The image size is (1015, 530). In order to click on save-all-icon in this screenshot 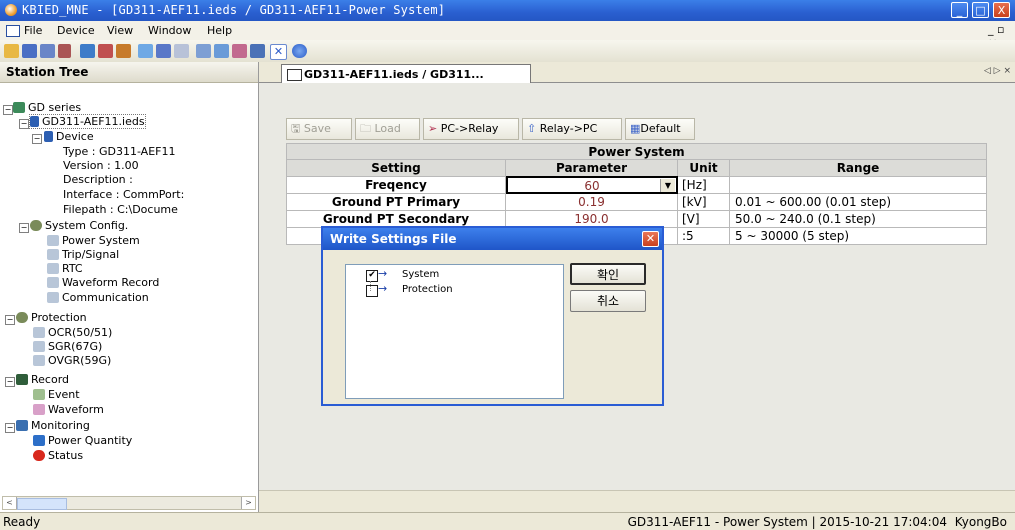, I will do `click(47, 51)`.